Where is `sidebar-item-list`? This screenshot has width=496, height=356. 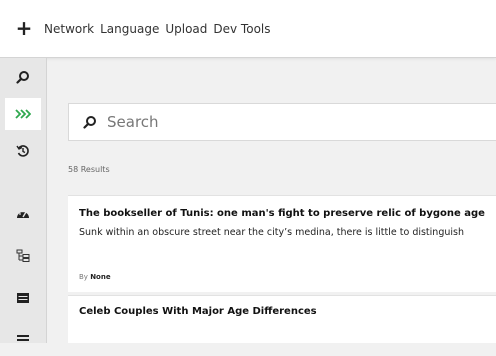 sidebar-item-list is located at coordinates (23, 298).